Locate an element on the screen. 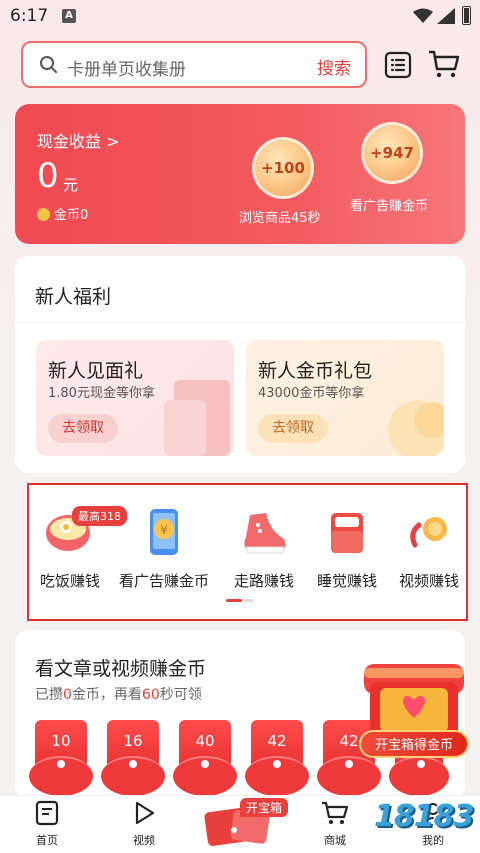  nav-mall: 商城 is located at coordinates (335, 824).